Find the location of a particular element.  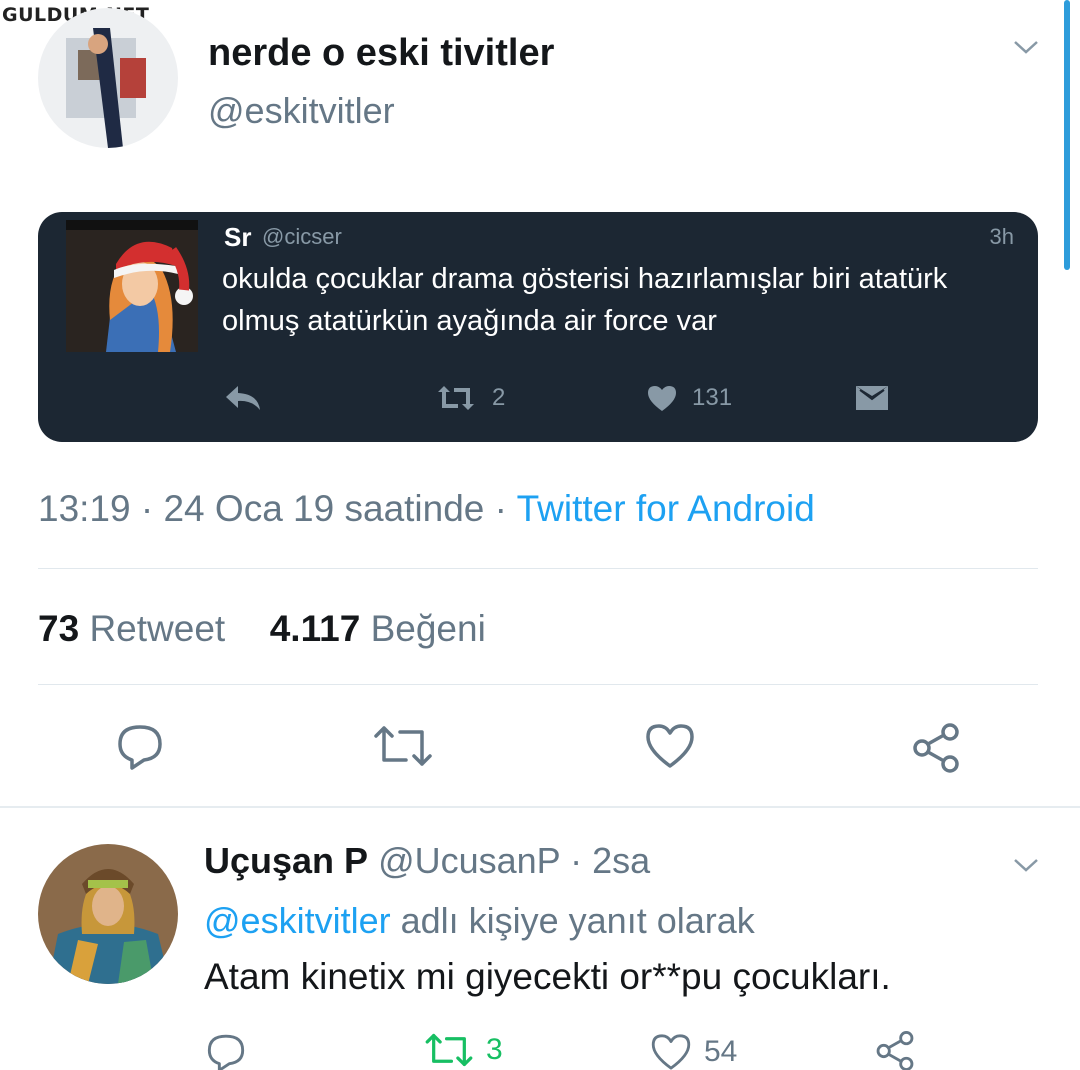

author-name: nerde o eski tivitler is located at coordinates (381, 53).